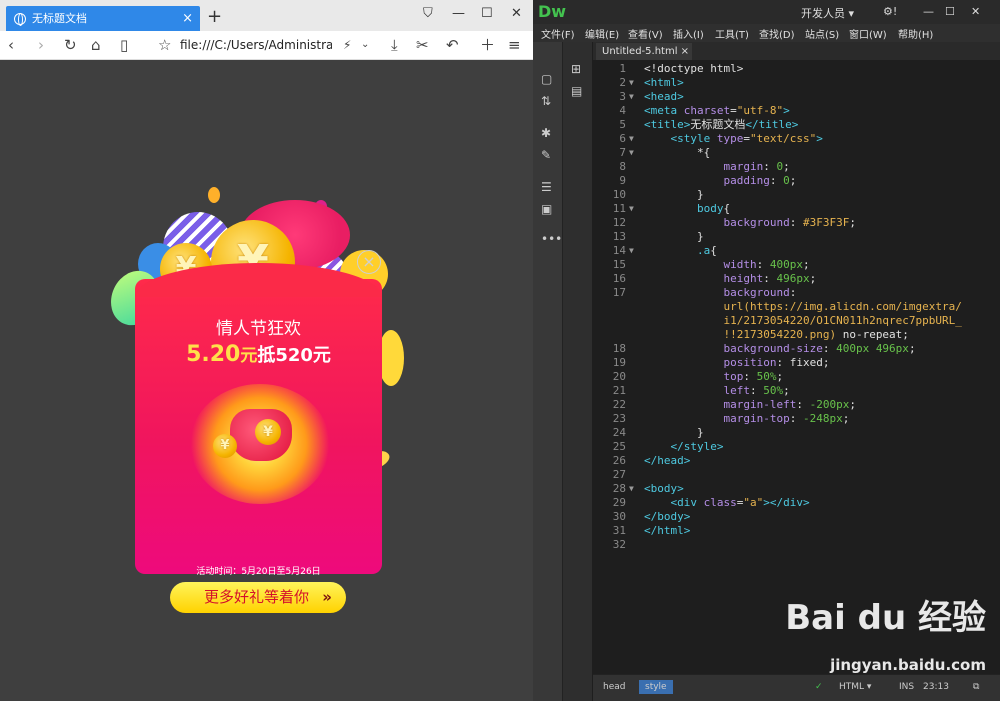 The image size is (1000, 701). Describe the element at coordinates (394, 45) in the screenshot. I see `download-icon: ⤓` at that location.